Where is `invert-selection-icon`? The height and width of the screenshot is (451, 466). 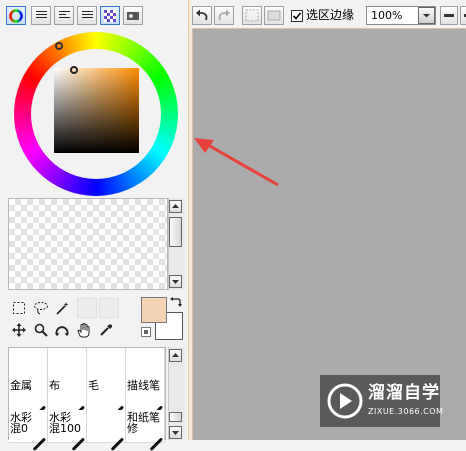 invert-selection-icon is located at coordinates (274, 15).